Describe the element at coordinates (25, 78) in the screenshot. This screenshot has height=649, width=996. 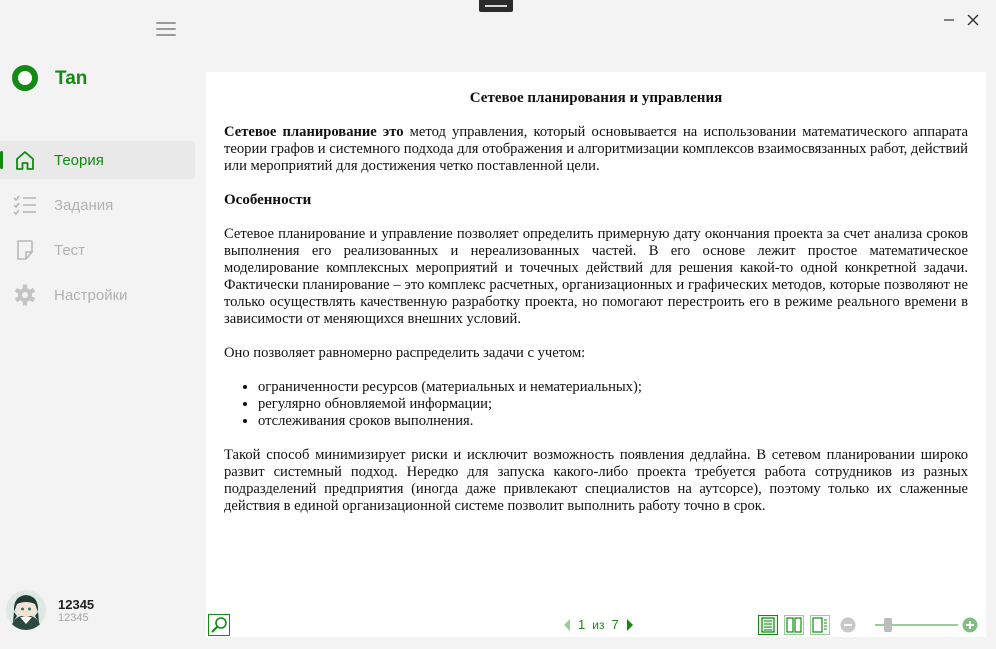
I see `app-logo` at that location.